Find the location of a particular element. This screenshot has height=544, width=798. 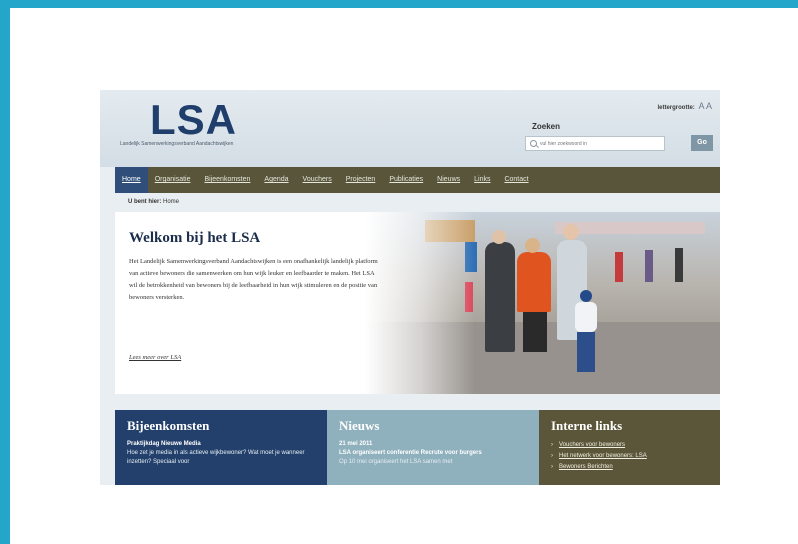

lsa-logo: LSA is located at coordinates (193, 120).